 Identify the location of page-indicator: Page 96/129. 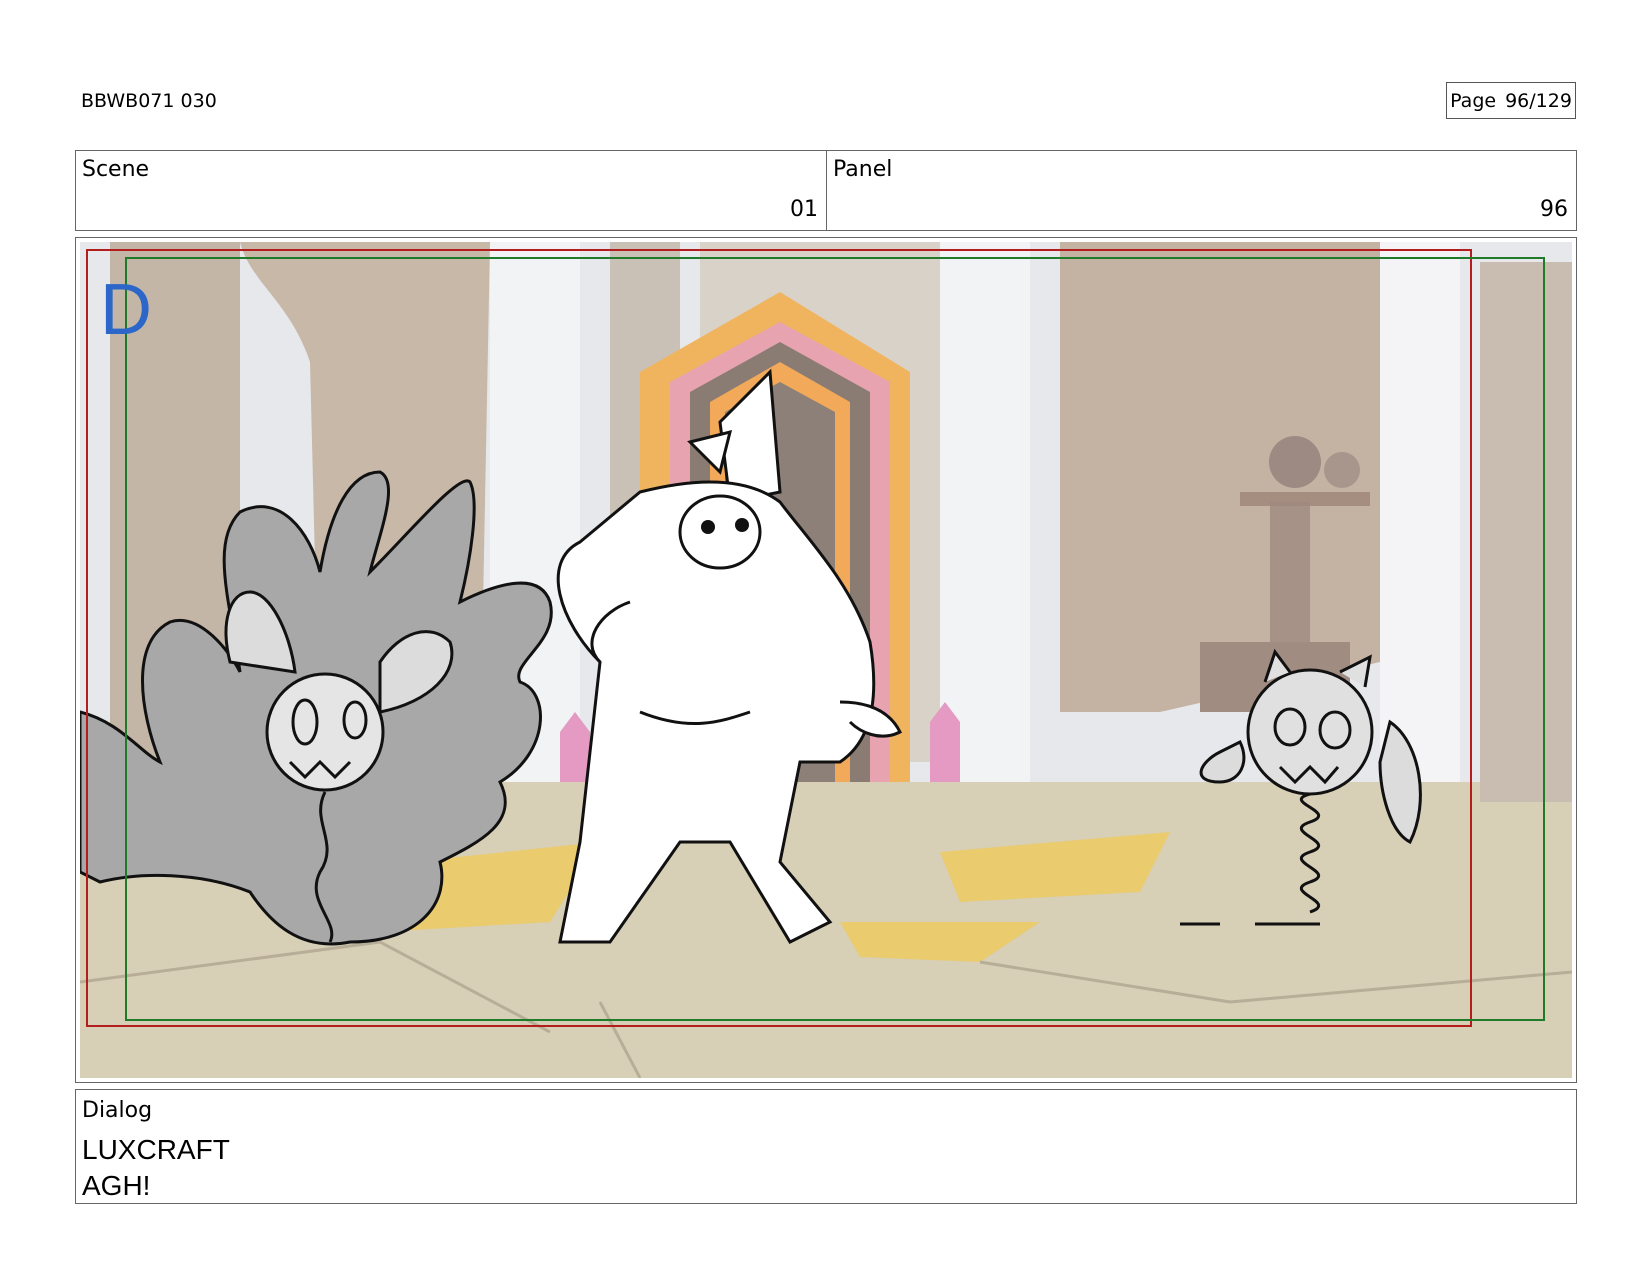
(1511, 100).